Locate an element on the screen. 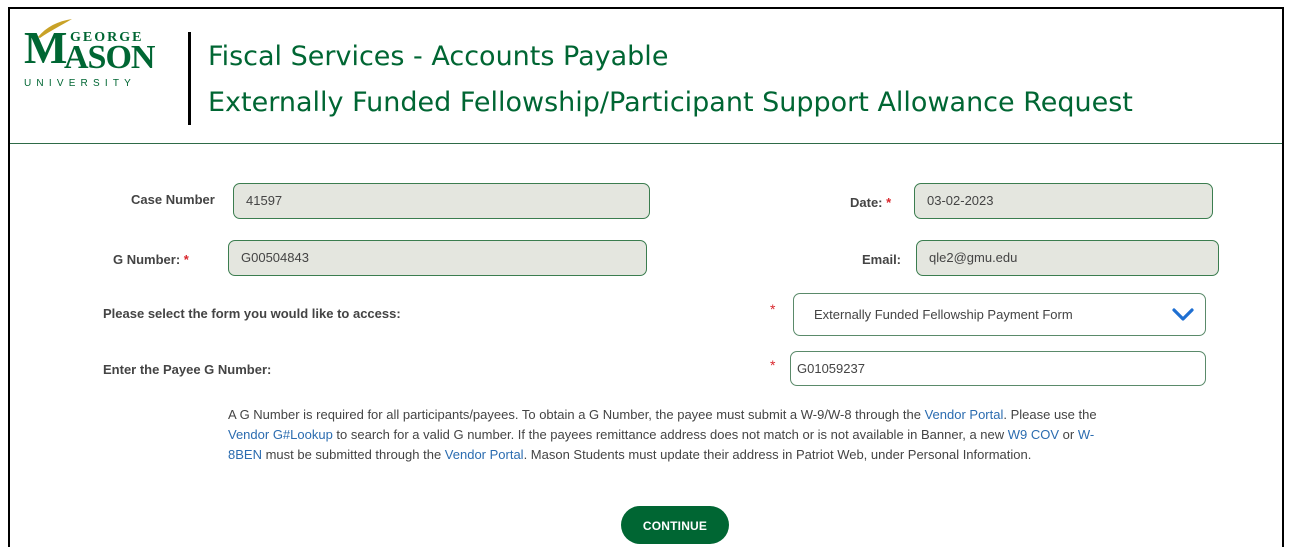 The image size is (1292, 547). logo-university: UNIVERSITY is located at coordinates (80, 83).